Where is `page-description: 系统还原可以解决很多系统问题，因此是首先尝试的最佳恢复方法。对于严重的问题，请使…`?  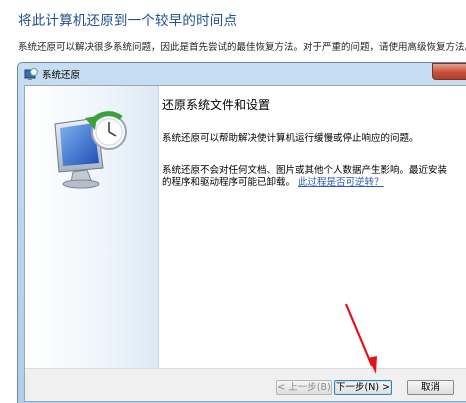 page-description: 系统还原可以解决很多系统问题，因此是首先尝试的最佳恢复方法。对于严重的问题，请使… is located at coordinates (242, 47).